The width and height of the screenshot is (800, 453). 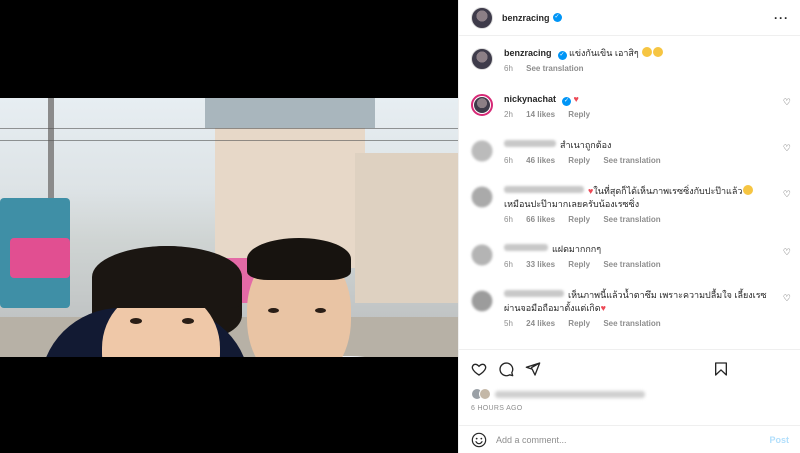 I want to click on comment-text: ในที่สุดก็ได้เห็นภาพเรซซิ่งกับปะป๊าแล้ว, so click(x=668, y=191).